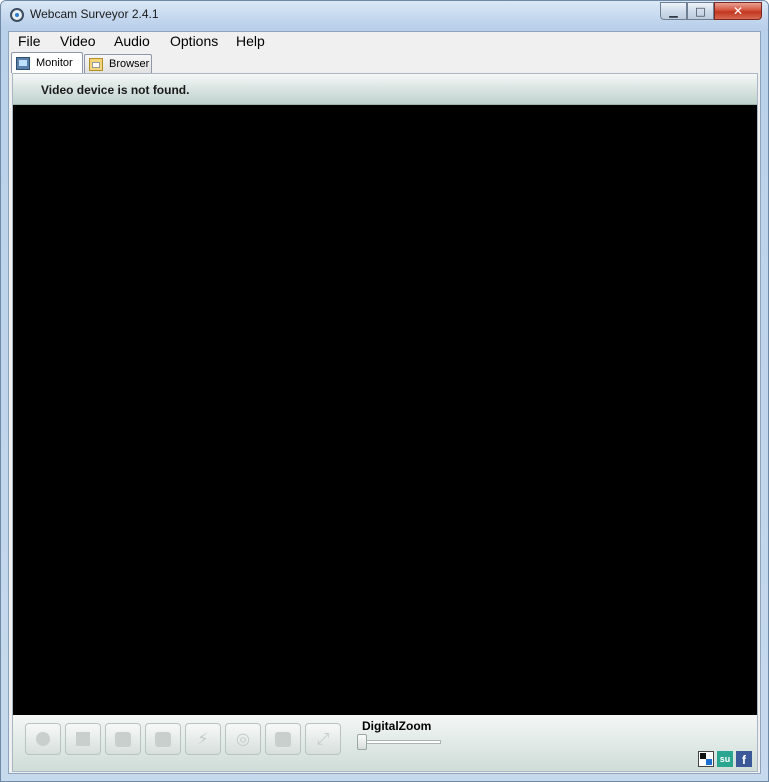 This screenshot has width=769, height=782. Describe the element at coordinates (129, 64) in the screenshot. I see `tab-browser-label: Browser` at that location.